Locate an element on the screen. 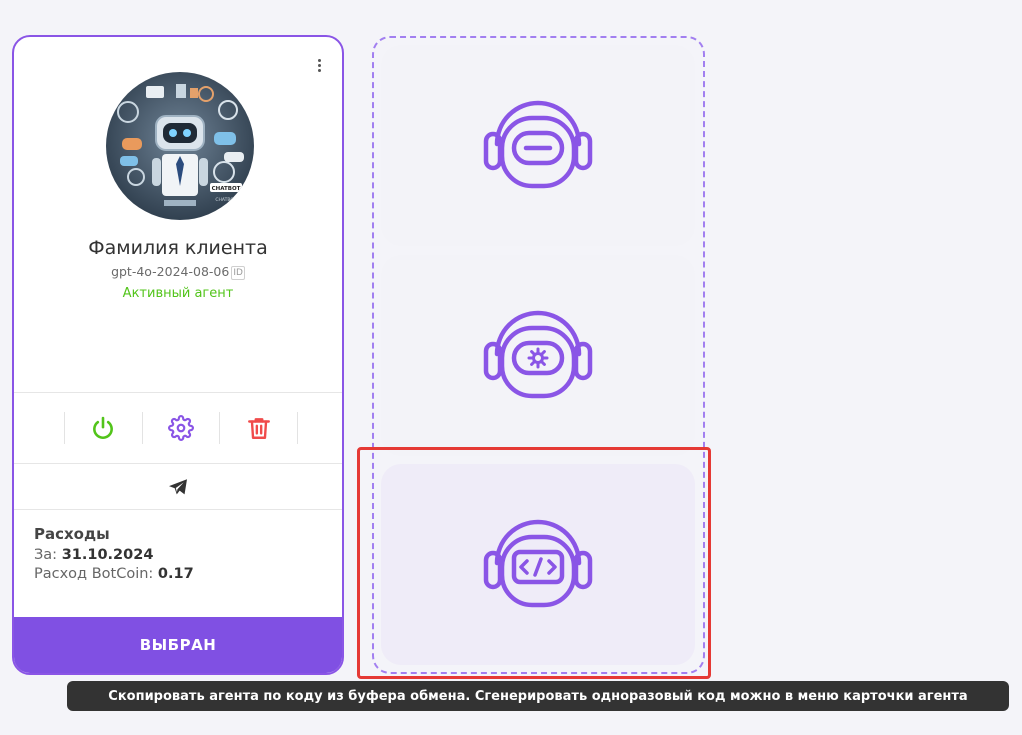 Image resolution: width=1022 pixels, height=735 pixels. telegram-icon is located at coordinates (178, 487).